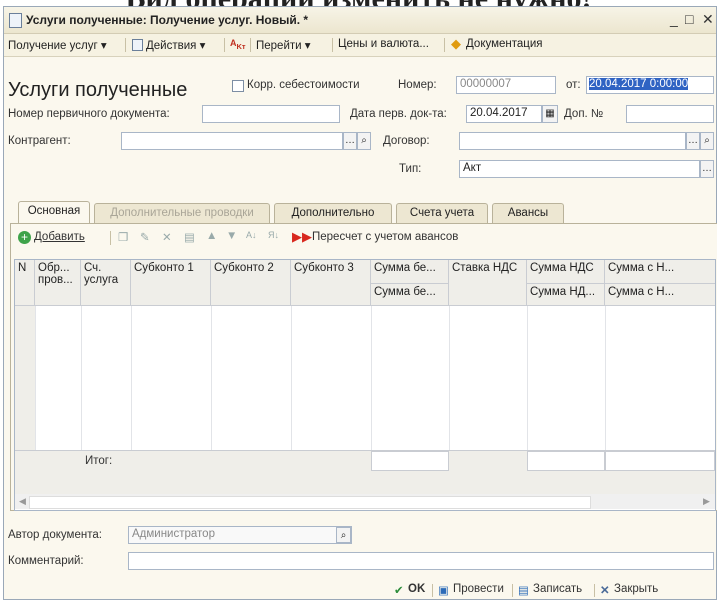  Describe the element at coordinates (406, 141) in the screenshot. I see `contract-label: Договор:` at that location.